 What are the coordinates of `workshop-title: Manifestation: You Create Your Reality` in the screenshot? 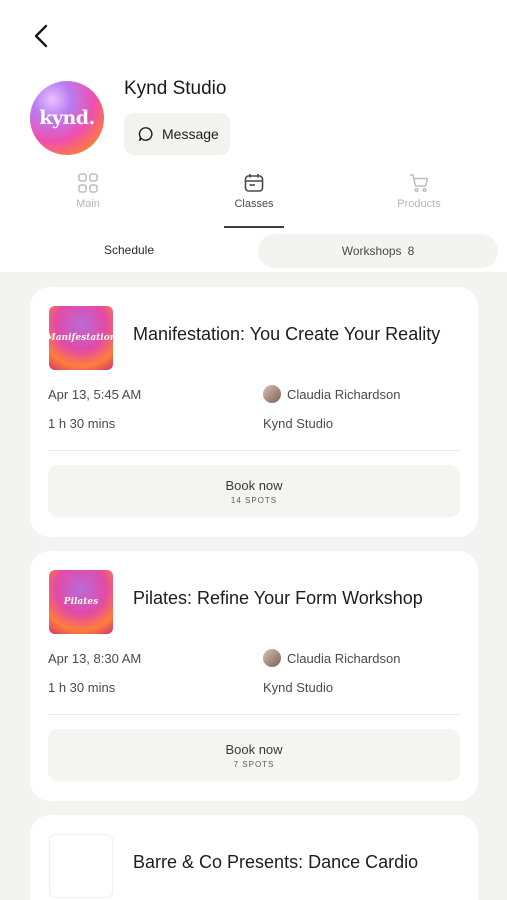 It's located at (287, 334).